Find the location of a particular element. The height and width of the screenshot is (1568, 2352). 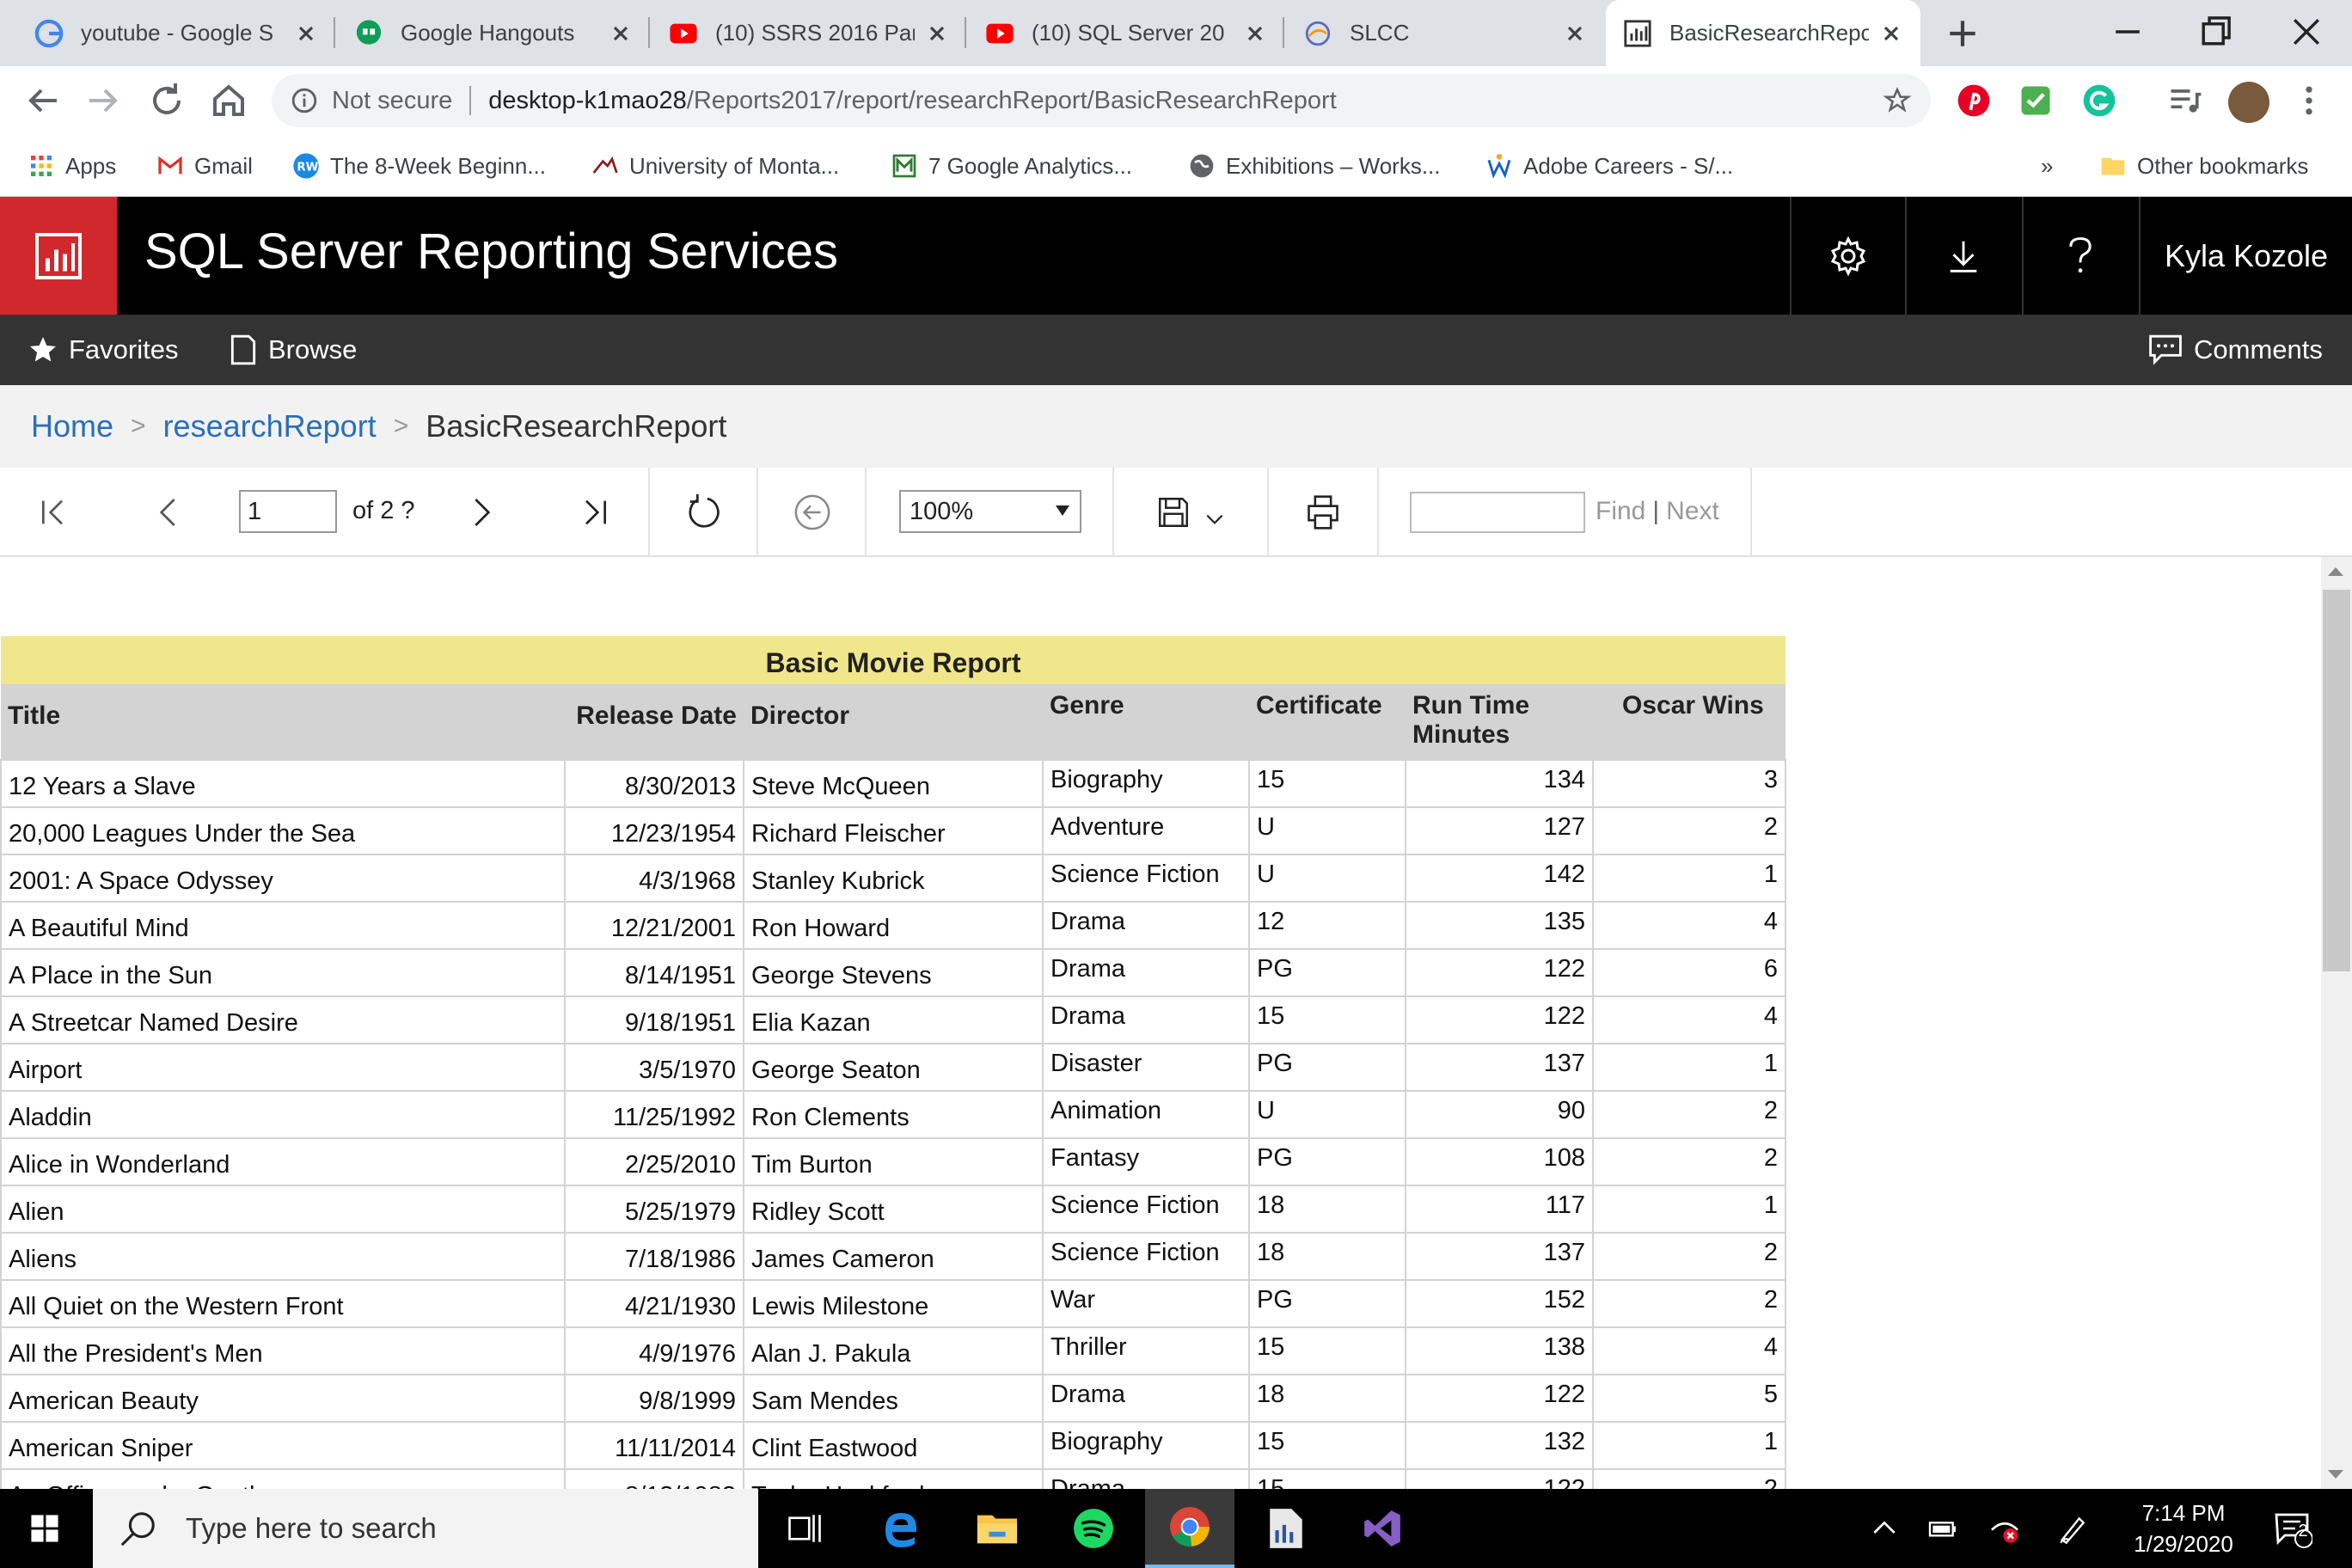

breadcrumb-home: Home is located at coordinates (72, 426).